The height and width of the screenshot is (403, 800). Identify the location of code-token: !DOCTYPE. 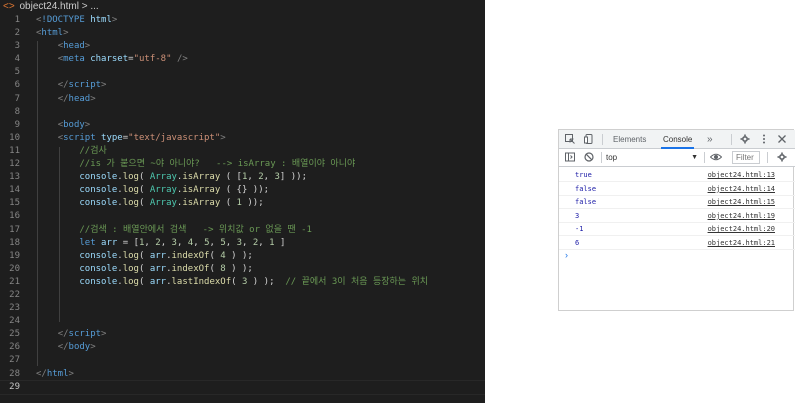
(63, 20).